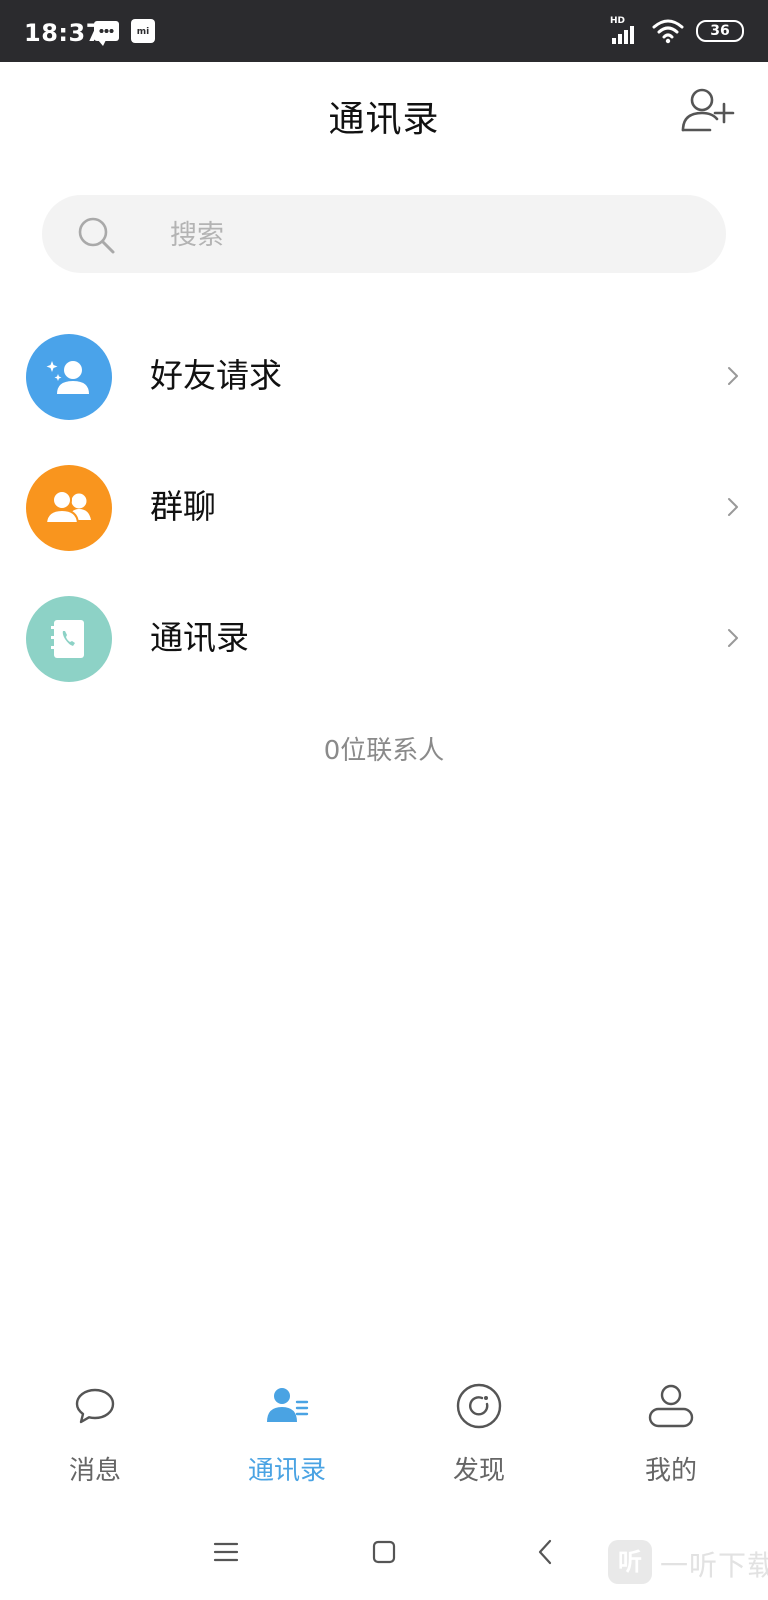  Describe the element at coordinates (69, 639) in the screenshot. I see `phonebook-icon` at that location.